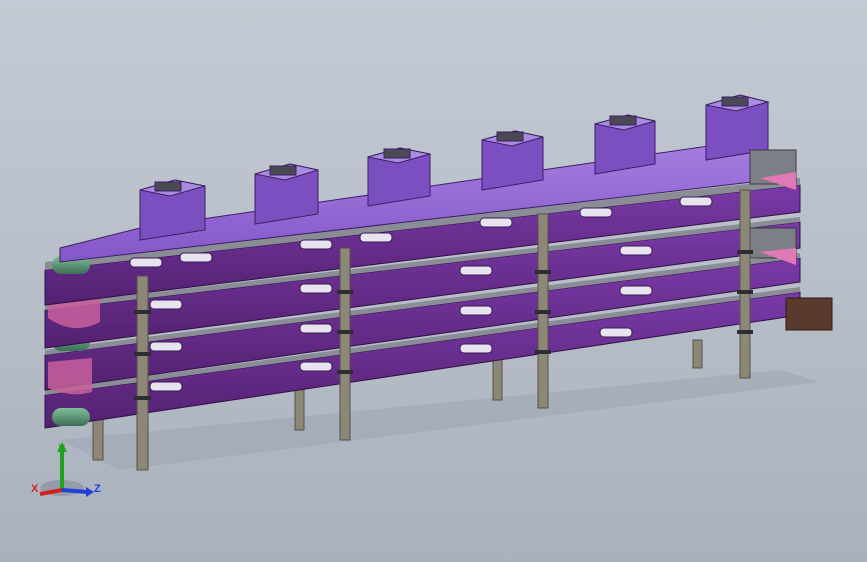 This screenshot has height=562, width=867. I want to click on z-axis-label: Z, so click(97, 489).